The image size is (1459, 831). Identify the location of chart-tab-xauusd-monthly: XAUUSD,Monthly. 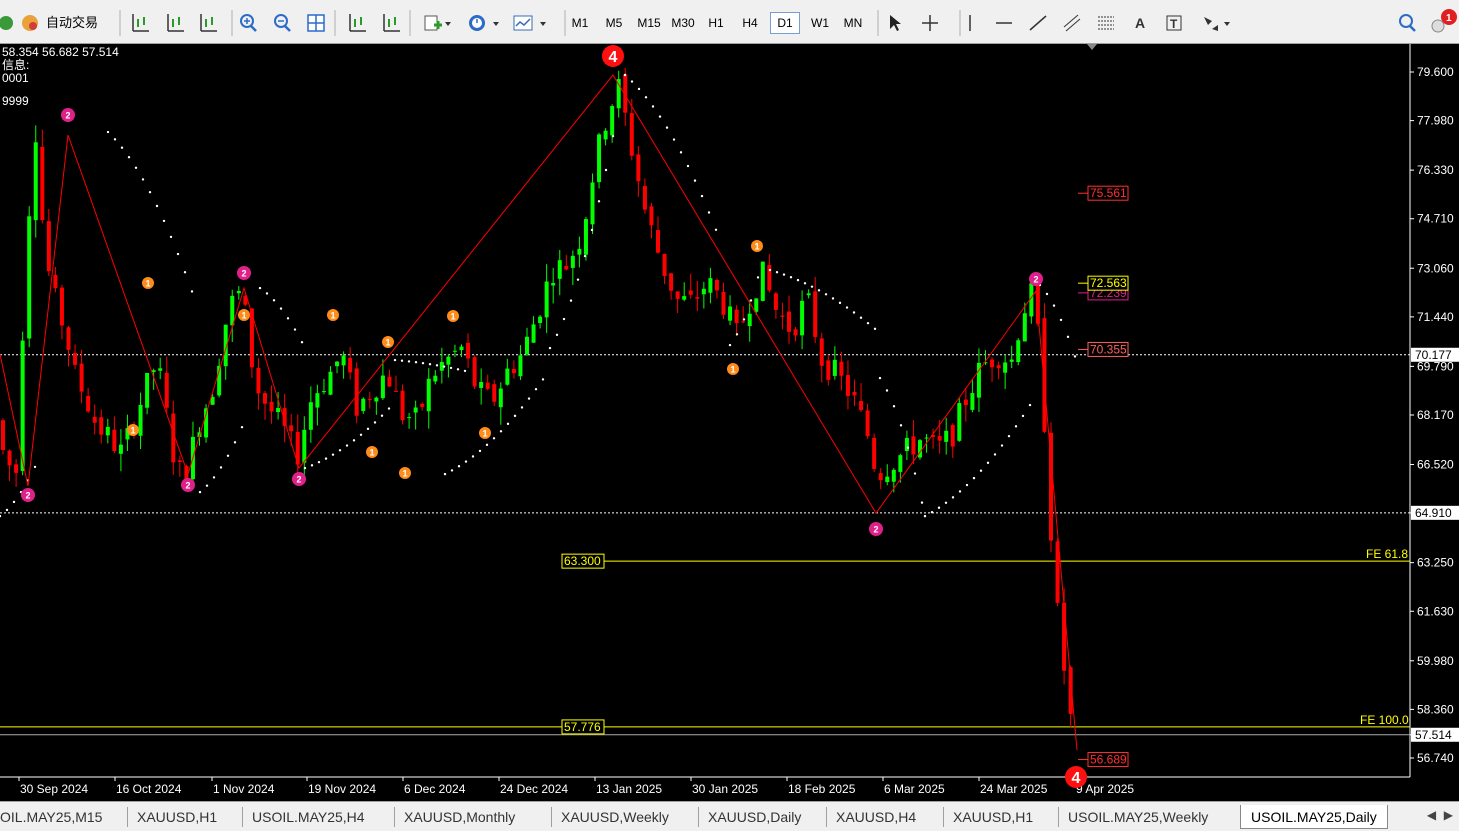
(459, 817).